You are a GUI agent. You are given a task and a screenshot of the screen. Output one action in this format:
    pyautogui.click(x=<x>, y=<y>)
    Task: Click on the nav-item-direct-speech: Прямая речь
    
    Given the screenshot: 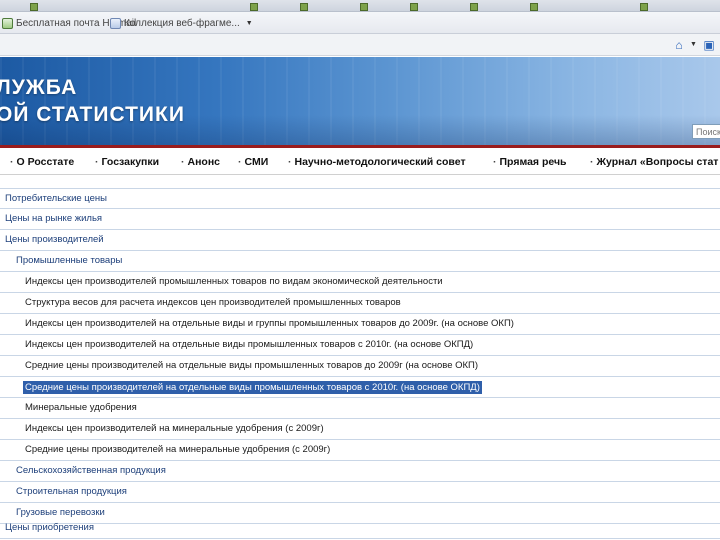 What is the action you would take?
    pyautogui.click(x=530, y=162)
    